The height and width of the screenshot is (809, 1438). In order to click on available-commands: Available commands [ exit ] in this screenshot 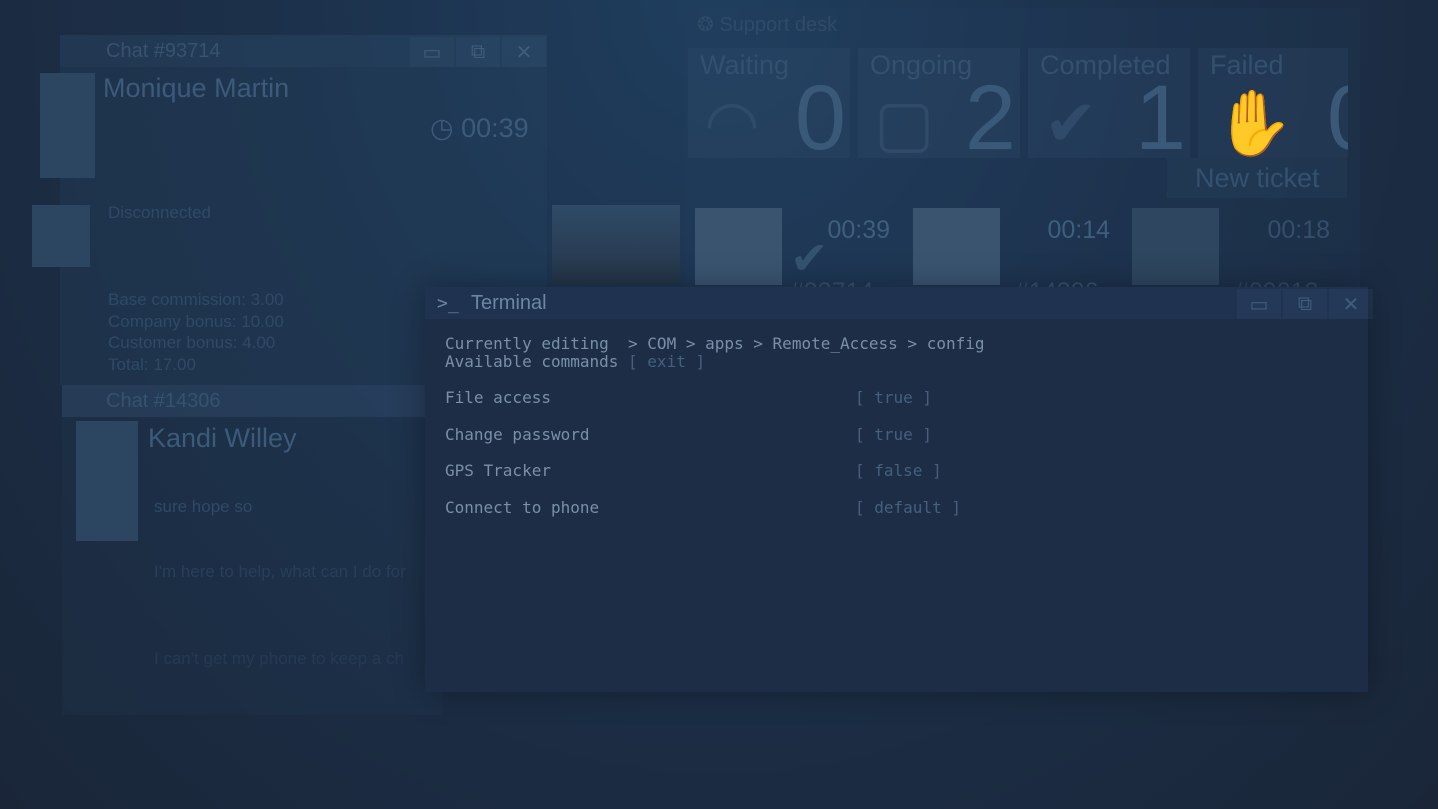, I will do `click(575, 361)`.